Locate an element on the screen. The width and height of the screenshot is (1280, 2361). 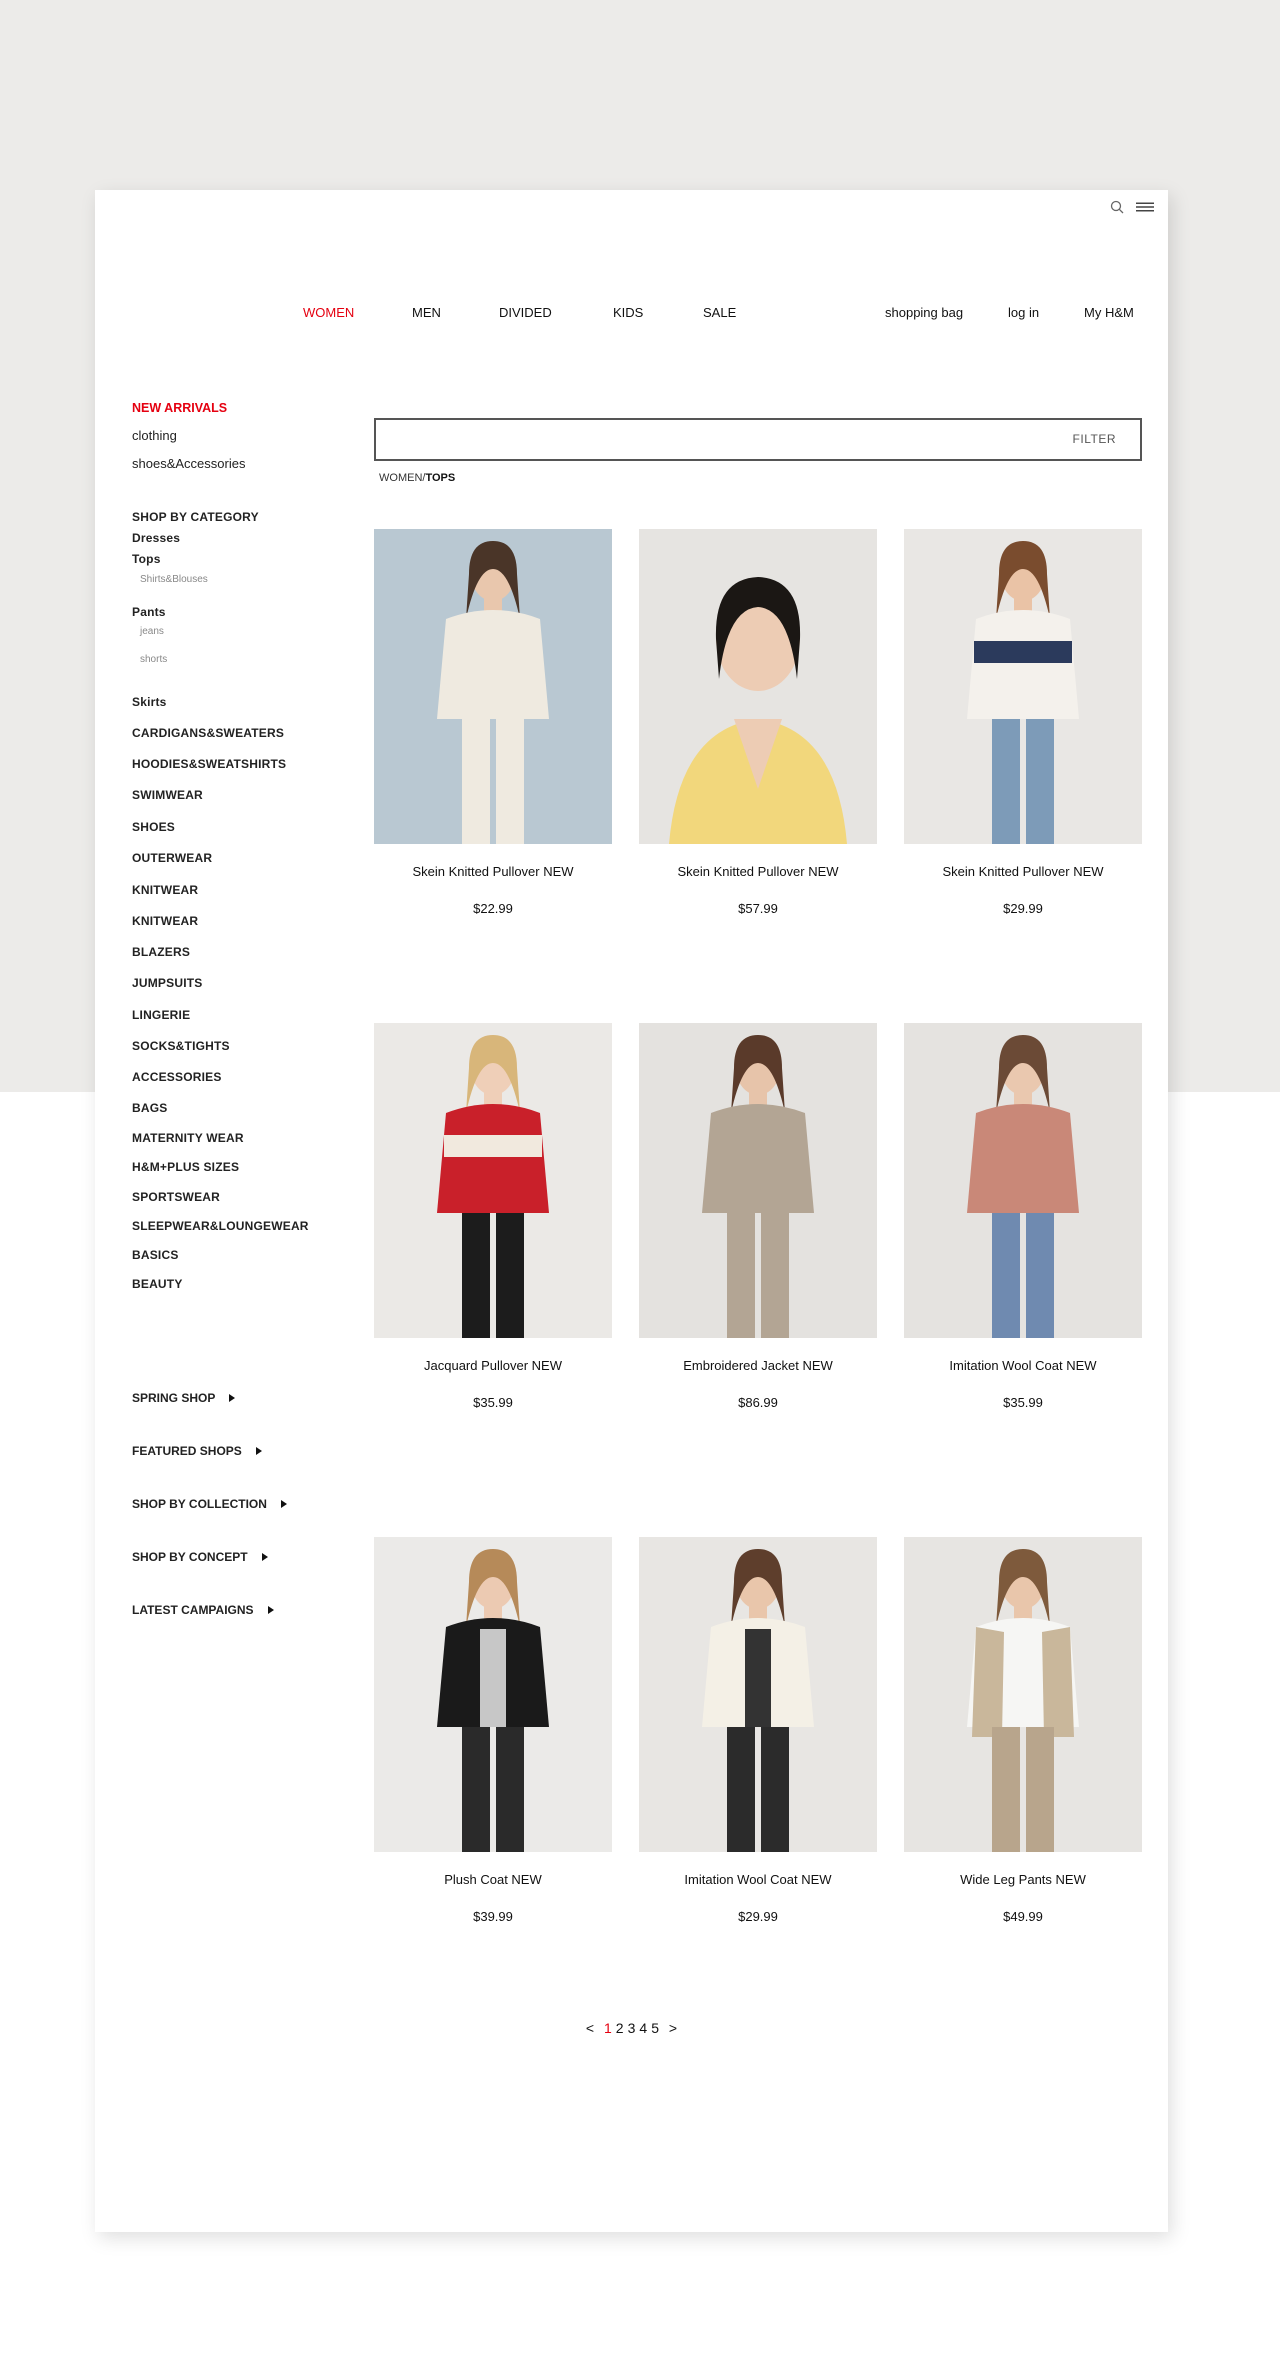
nav-sale: SALE is located at coordinates (719, 312).